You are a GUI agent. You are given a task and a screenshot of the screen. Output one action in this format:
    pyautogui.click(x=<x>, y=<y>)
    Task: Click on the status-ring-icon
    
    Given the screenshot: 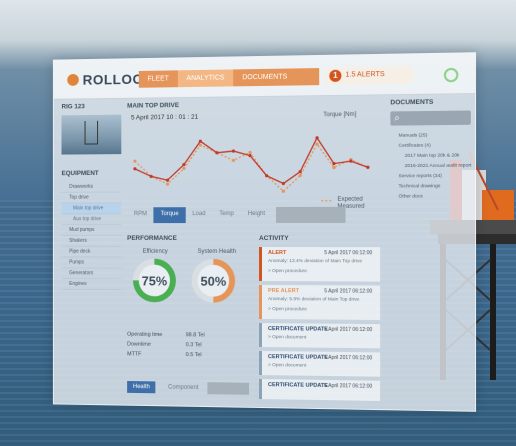 What is the action you would take?
    pyautogui.click(x=451, y=75)
    